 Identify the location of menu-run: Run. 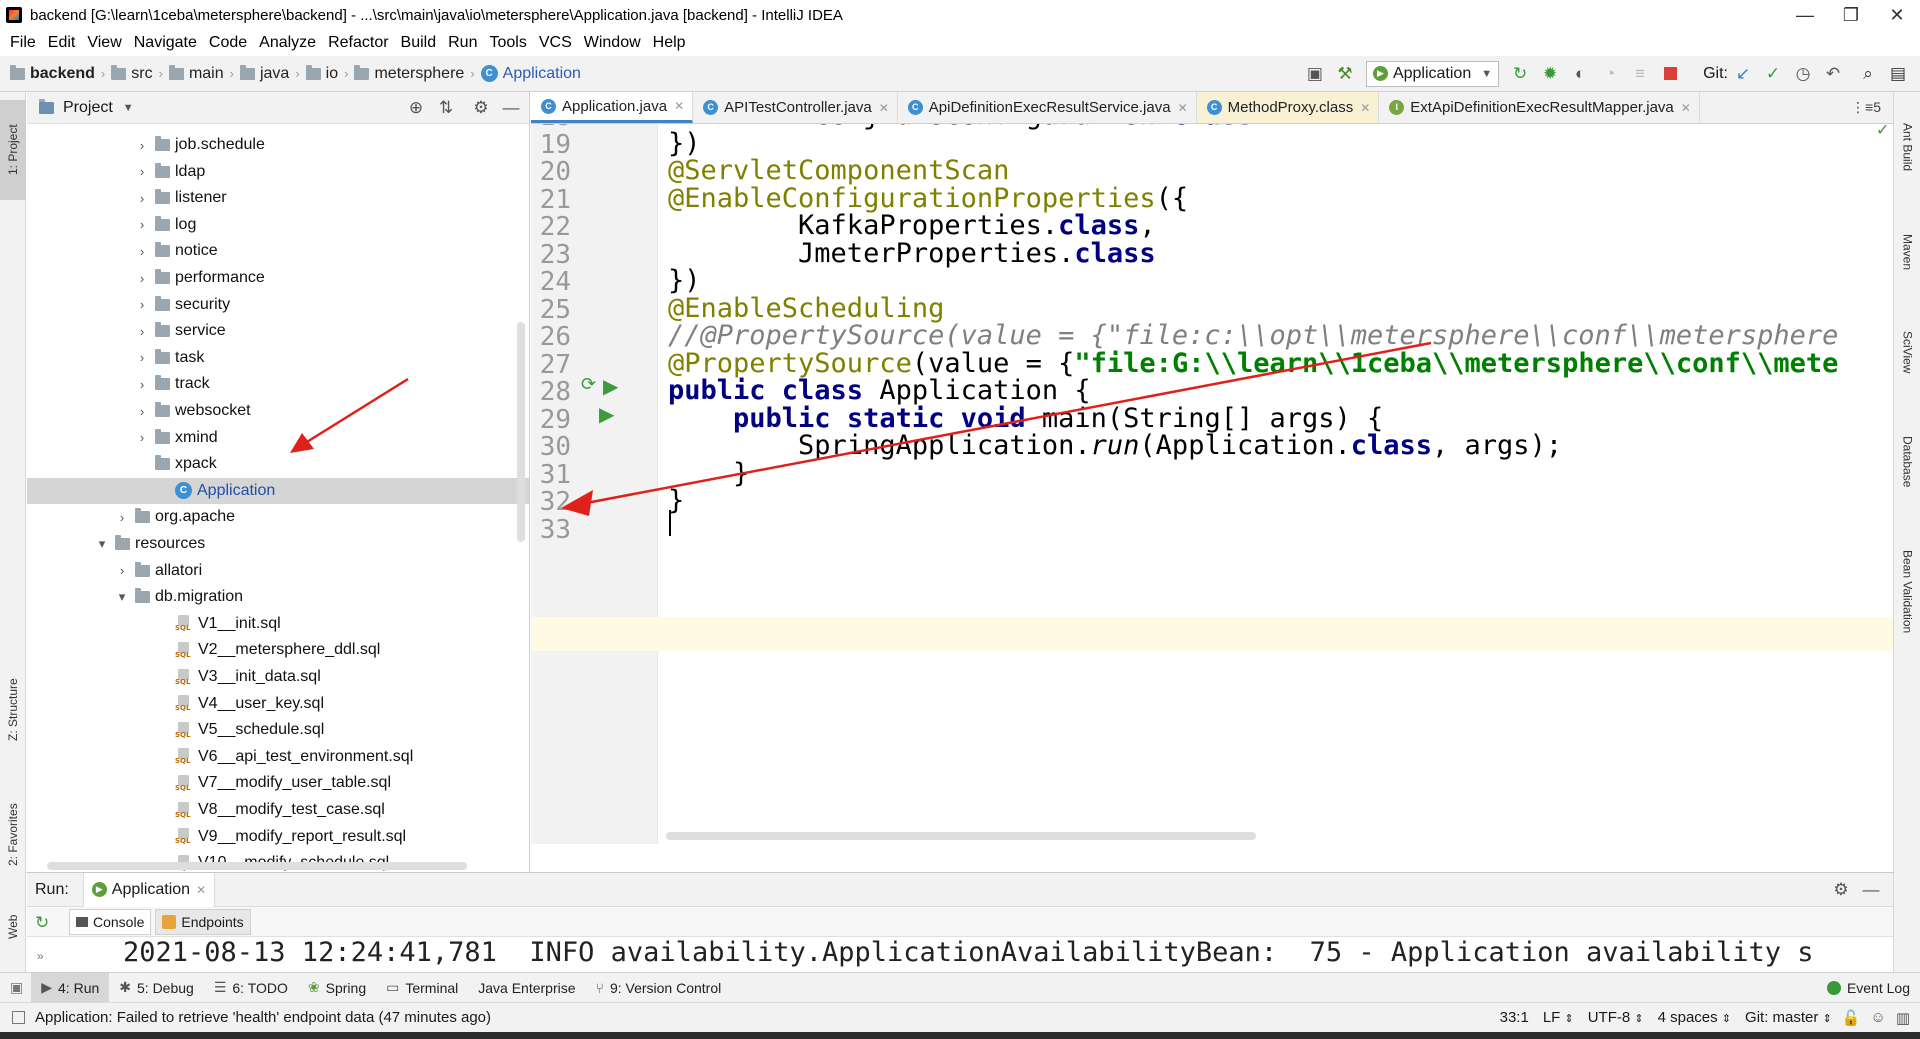
(462, 43).